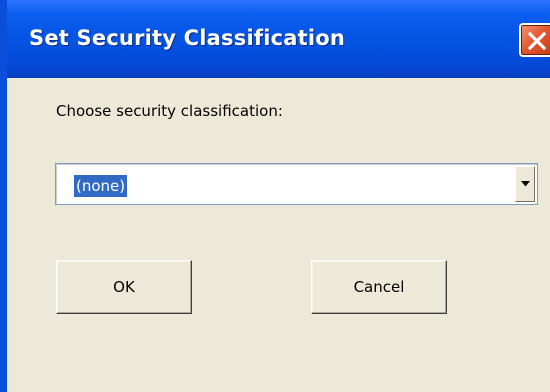 This screenshot has height=392, width=550. I want to click on close-button, so click(534, 40).